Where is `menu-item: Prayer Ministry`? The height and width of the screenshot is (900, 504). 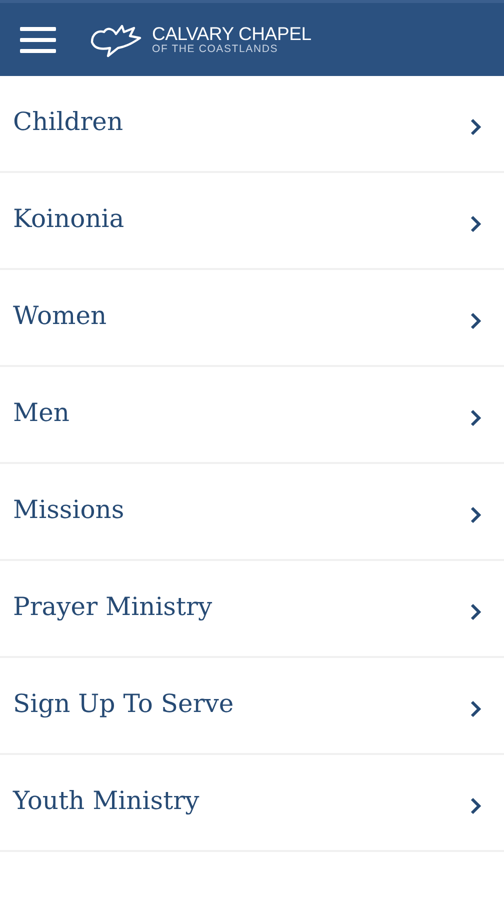
menu-item: Prayer Ministry is located at coordinates (252, 608).